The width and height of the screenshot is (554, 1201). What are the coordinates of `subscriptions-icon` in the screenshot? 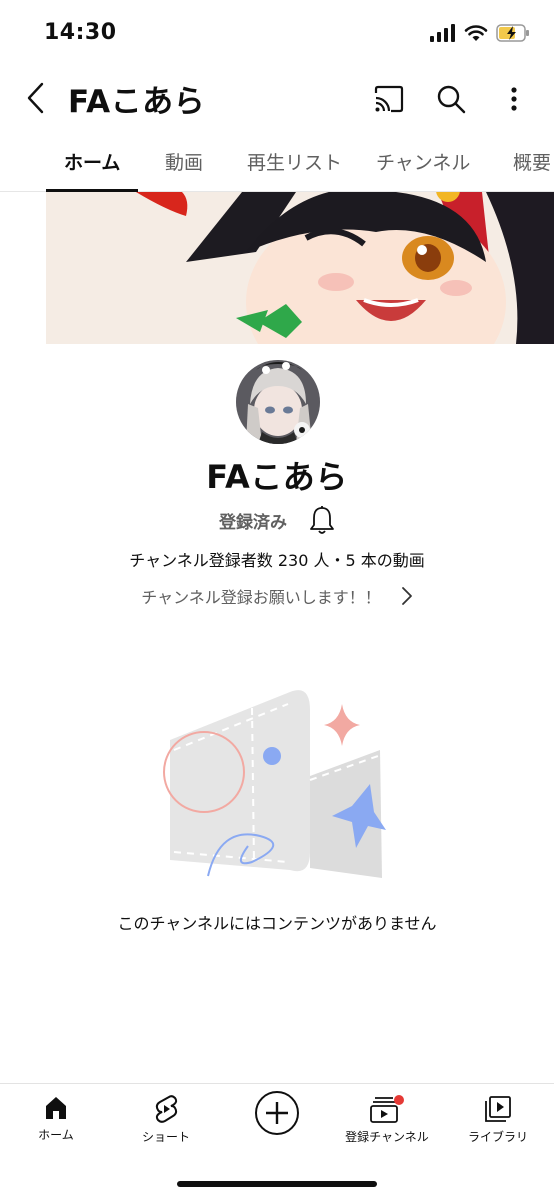 It's located at (387, 1109).